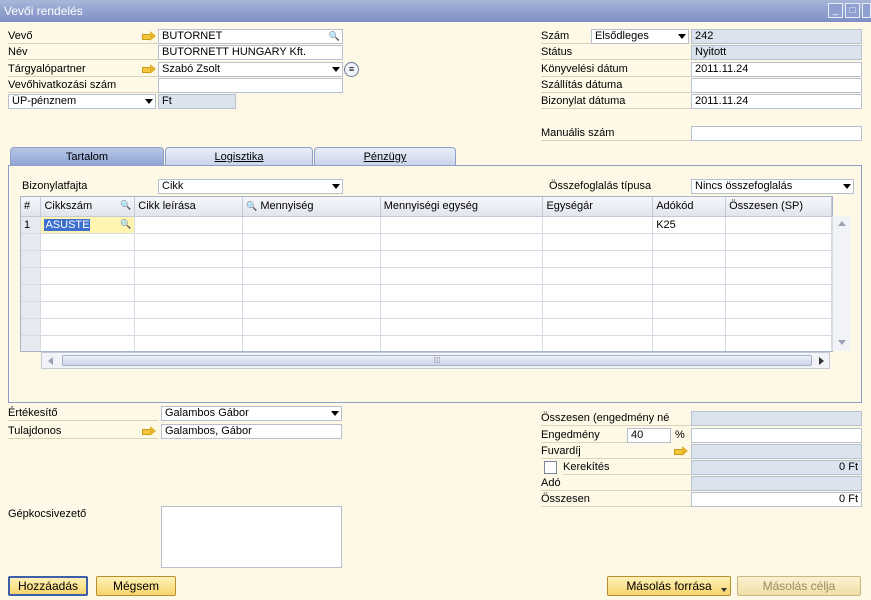 The image size is (871, 600). Describe the element at coordinates (835, 10) in the screenshot. I see `minimize-icon: _` at that location.